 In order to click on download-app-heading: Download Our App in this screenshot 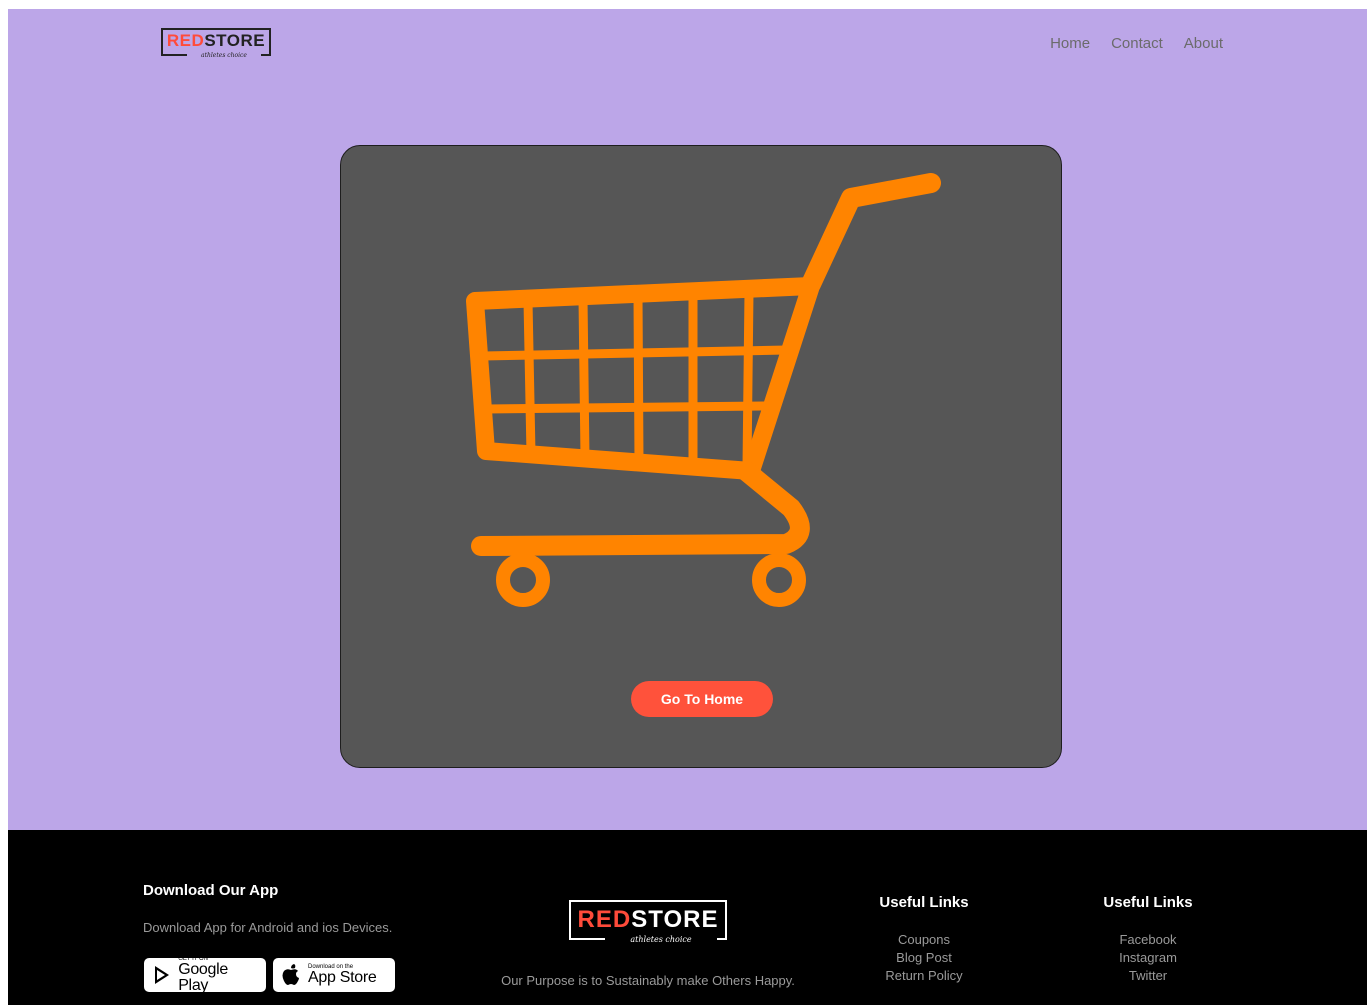, I will do `click(211, 890)`.